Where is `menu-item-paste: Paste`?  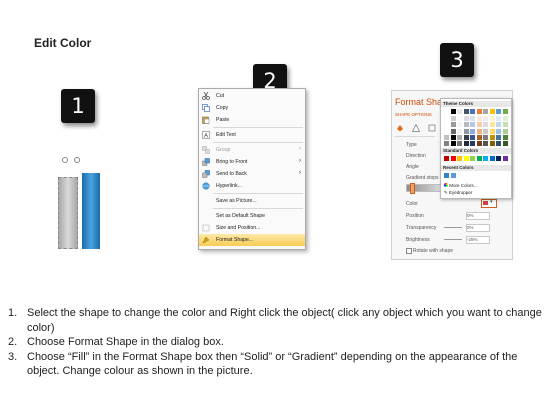 menu-item-paste: Paste is located at coordinates (252, 120).